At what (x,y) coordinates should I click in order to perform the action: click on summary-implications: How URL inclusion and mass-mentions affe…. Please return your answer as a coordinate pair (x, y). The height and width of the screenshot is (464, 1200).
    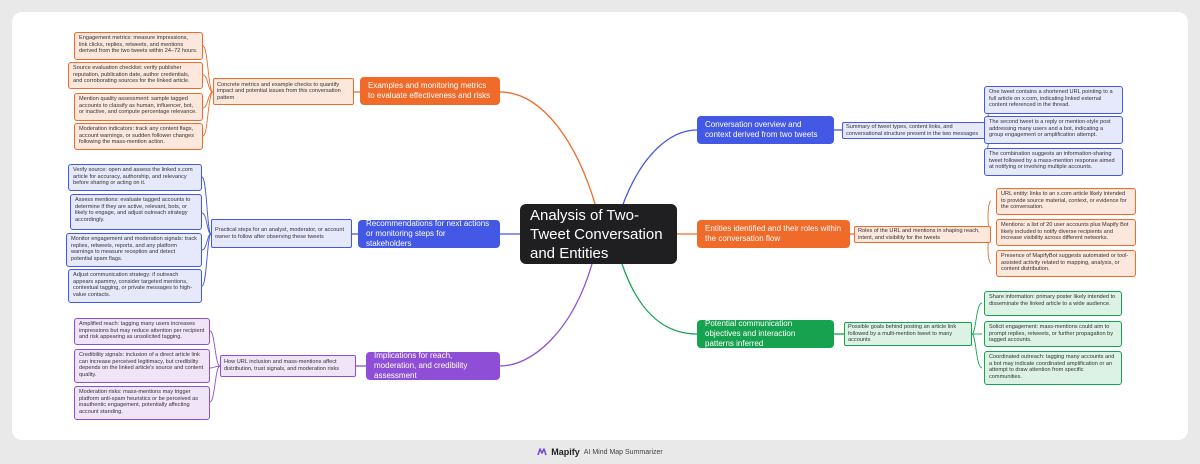
    Looking at the image, I should click on (288, 366).